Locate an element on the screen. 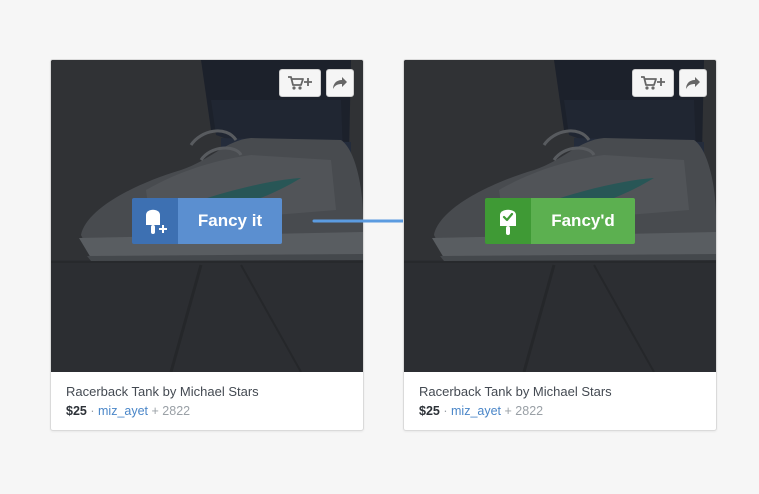 This screenshot has width=759, height=494. popsicle-plus-icon is located at coordinates (156, 221).